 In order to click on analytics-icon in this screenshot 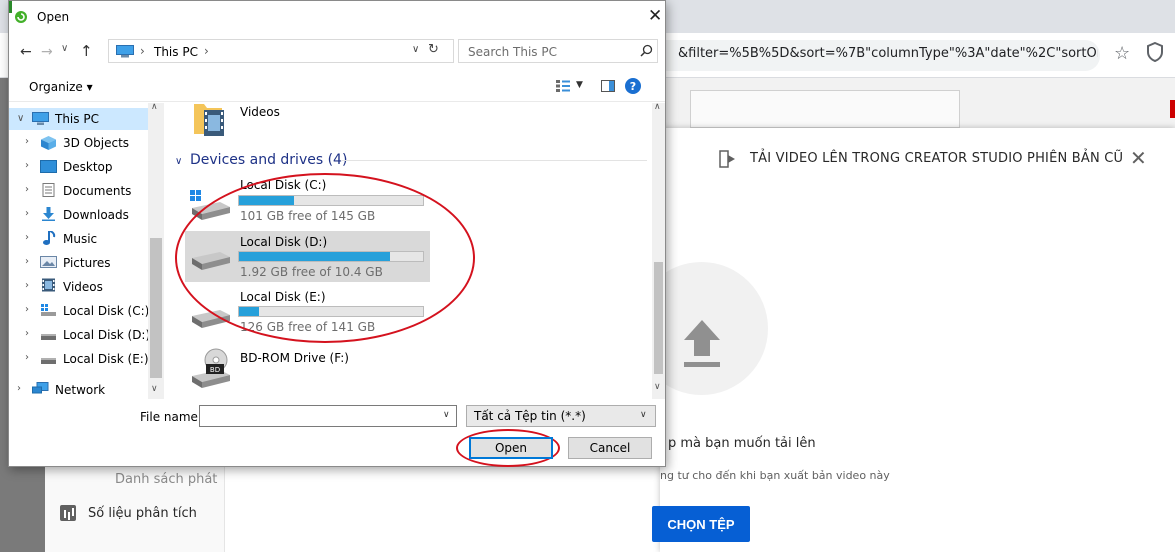, I will do `click(68, 513)`.